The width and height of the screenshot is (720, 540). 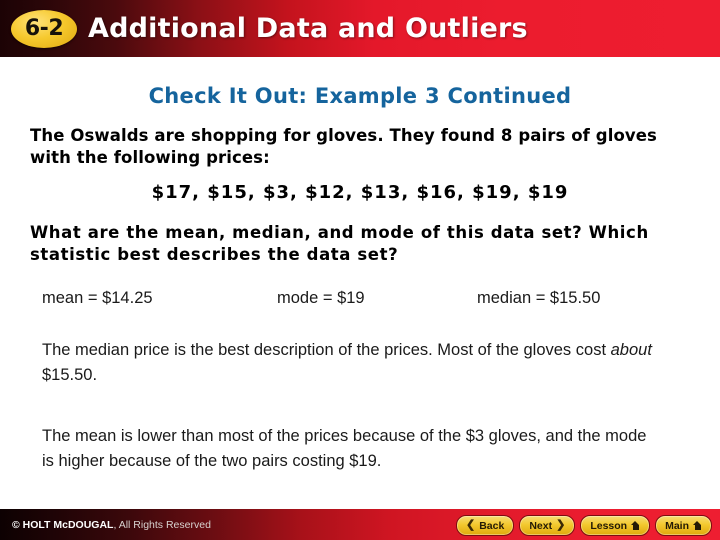 I want to click on explanation-1-text-b: $15.50., so click(x=70, y=375).